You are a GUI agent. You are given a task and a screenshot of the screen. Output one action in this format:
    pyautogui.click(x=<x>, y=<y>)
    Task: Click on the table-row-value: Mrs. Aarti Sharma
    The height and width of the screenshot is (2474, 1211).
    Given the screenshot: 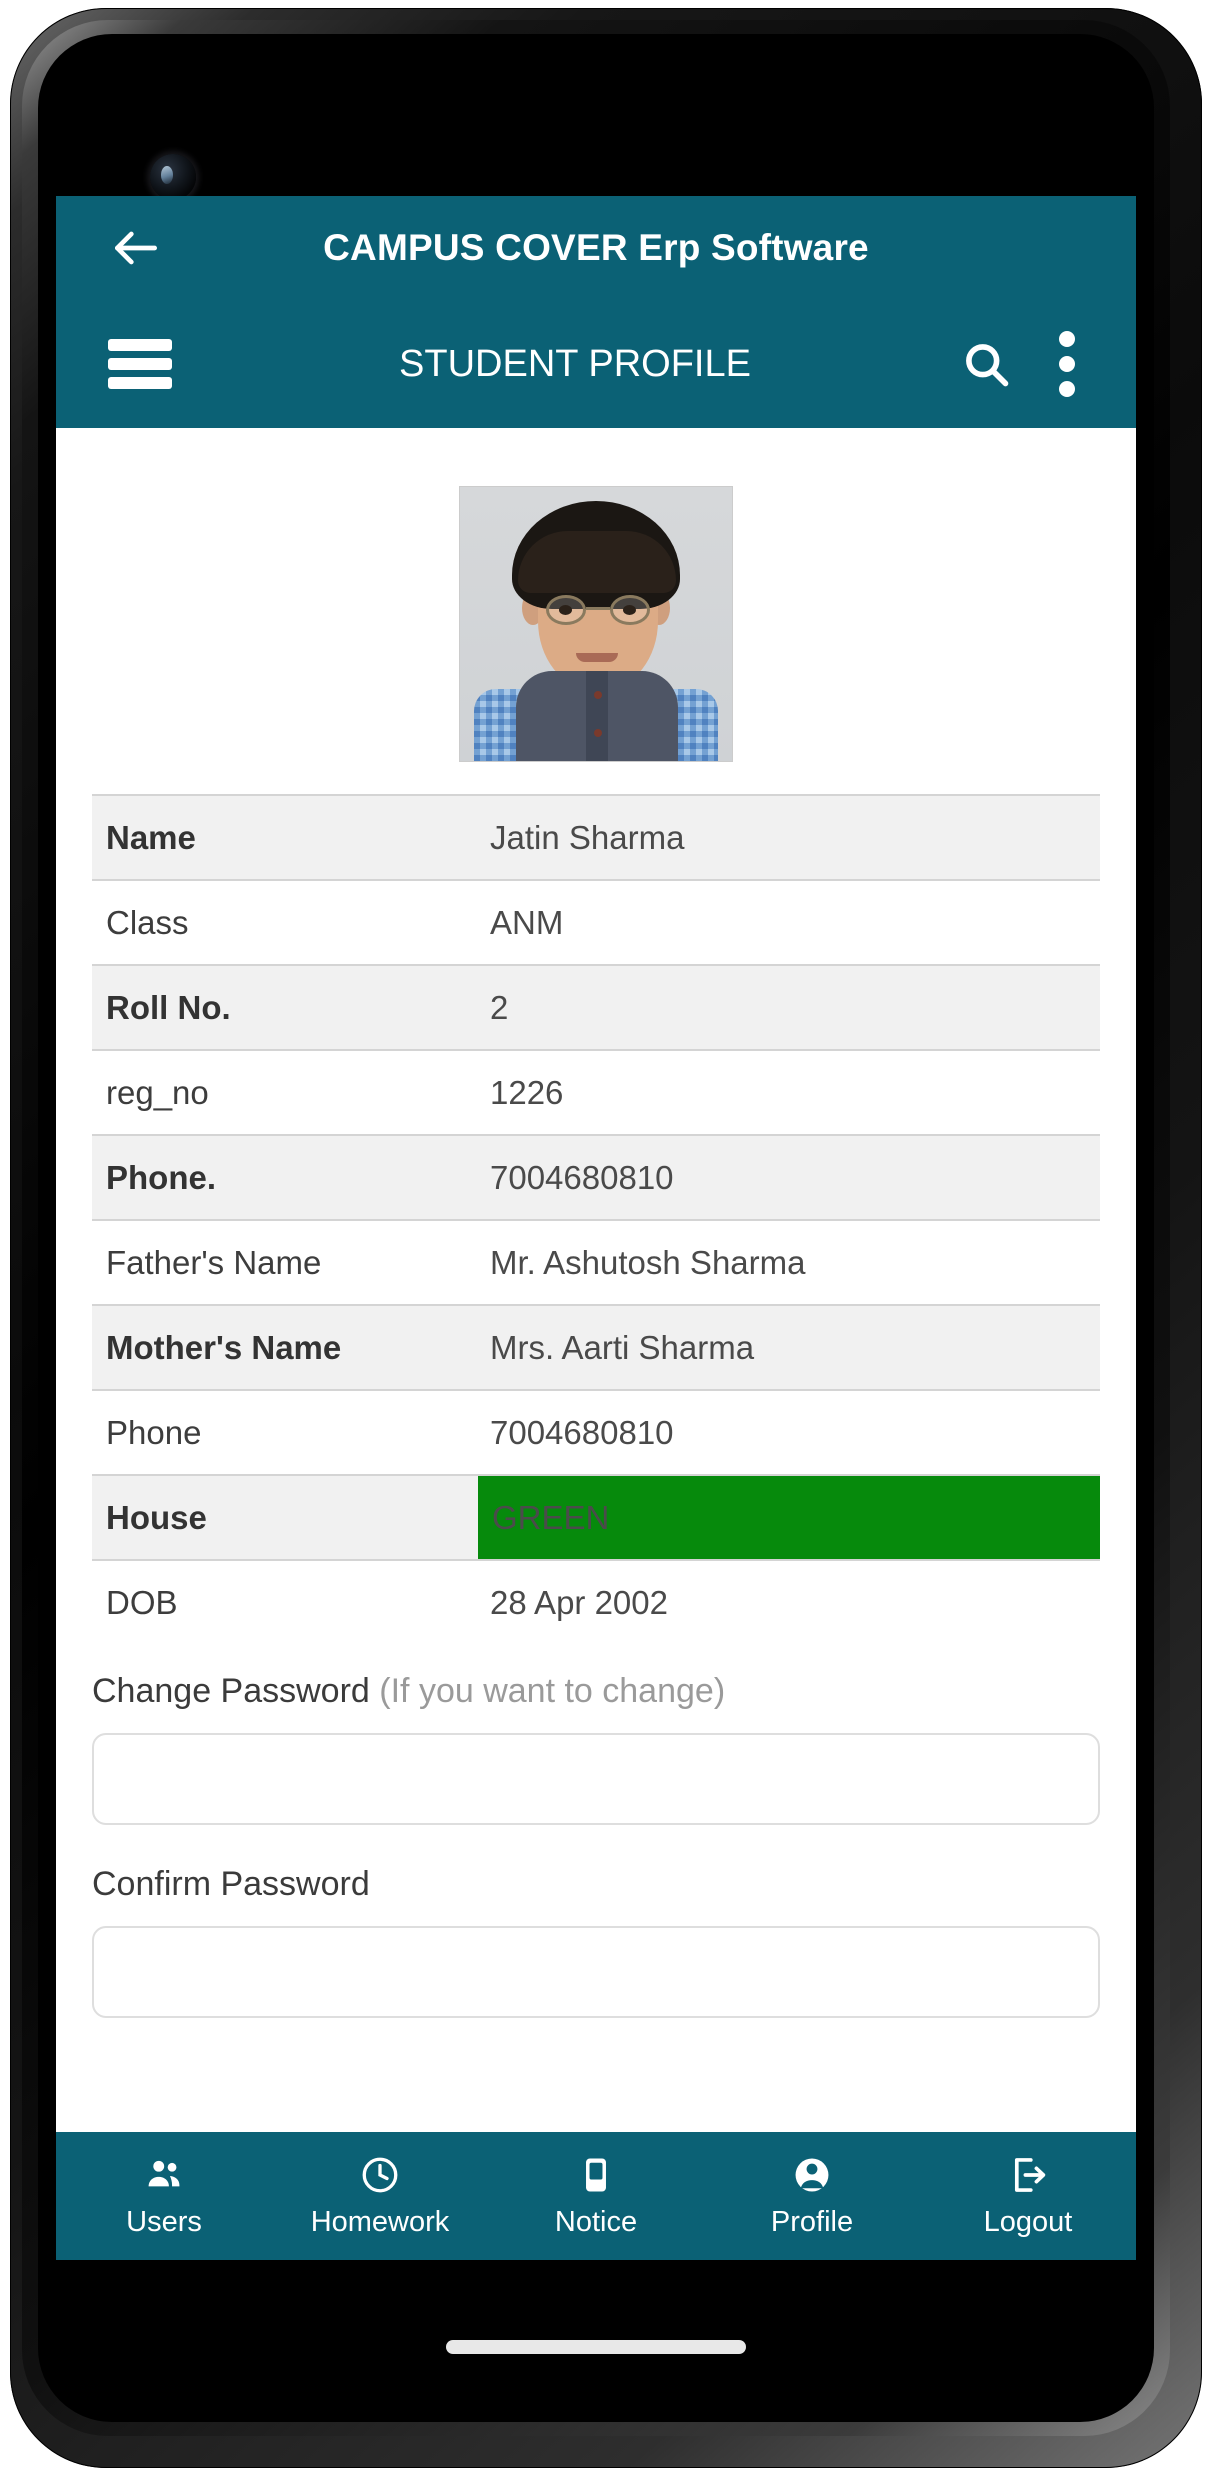 What is the action you would take?
    pyautogui.click(x=622, y=1347)
    